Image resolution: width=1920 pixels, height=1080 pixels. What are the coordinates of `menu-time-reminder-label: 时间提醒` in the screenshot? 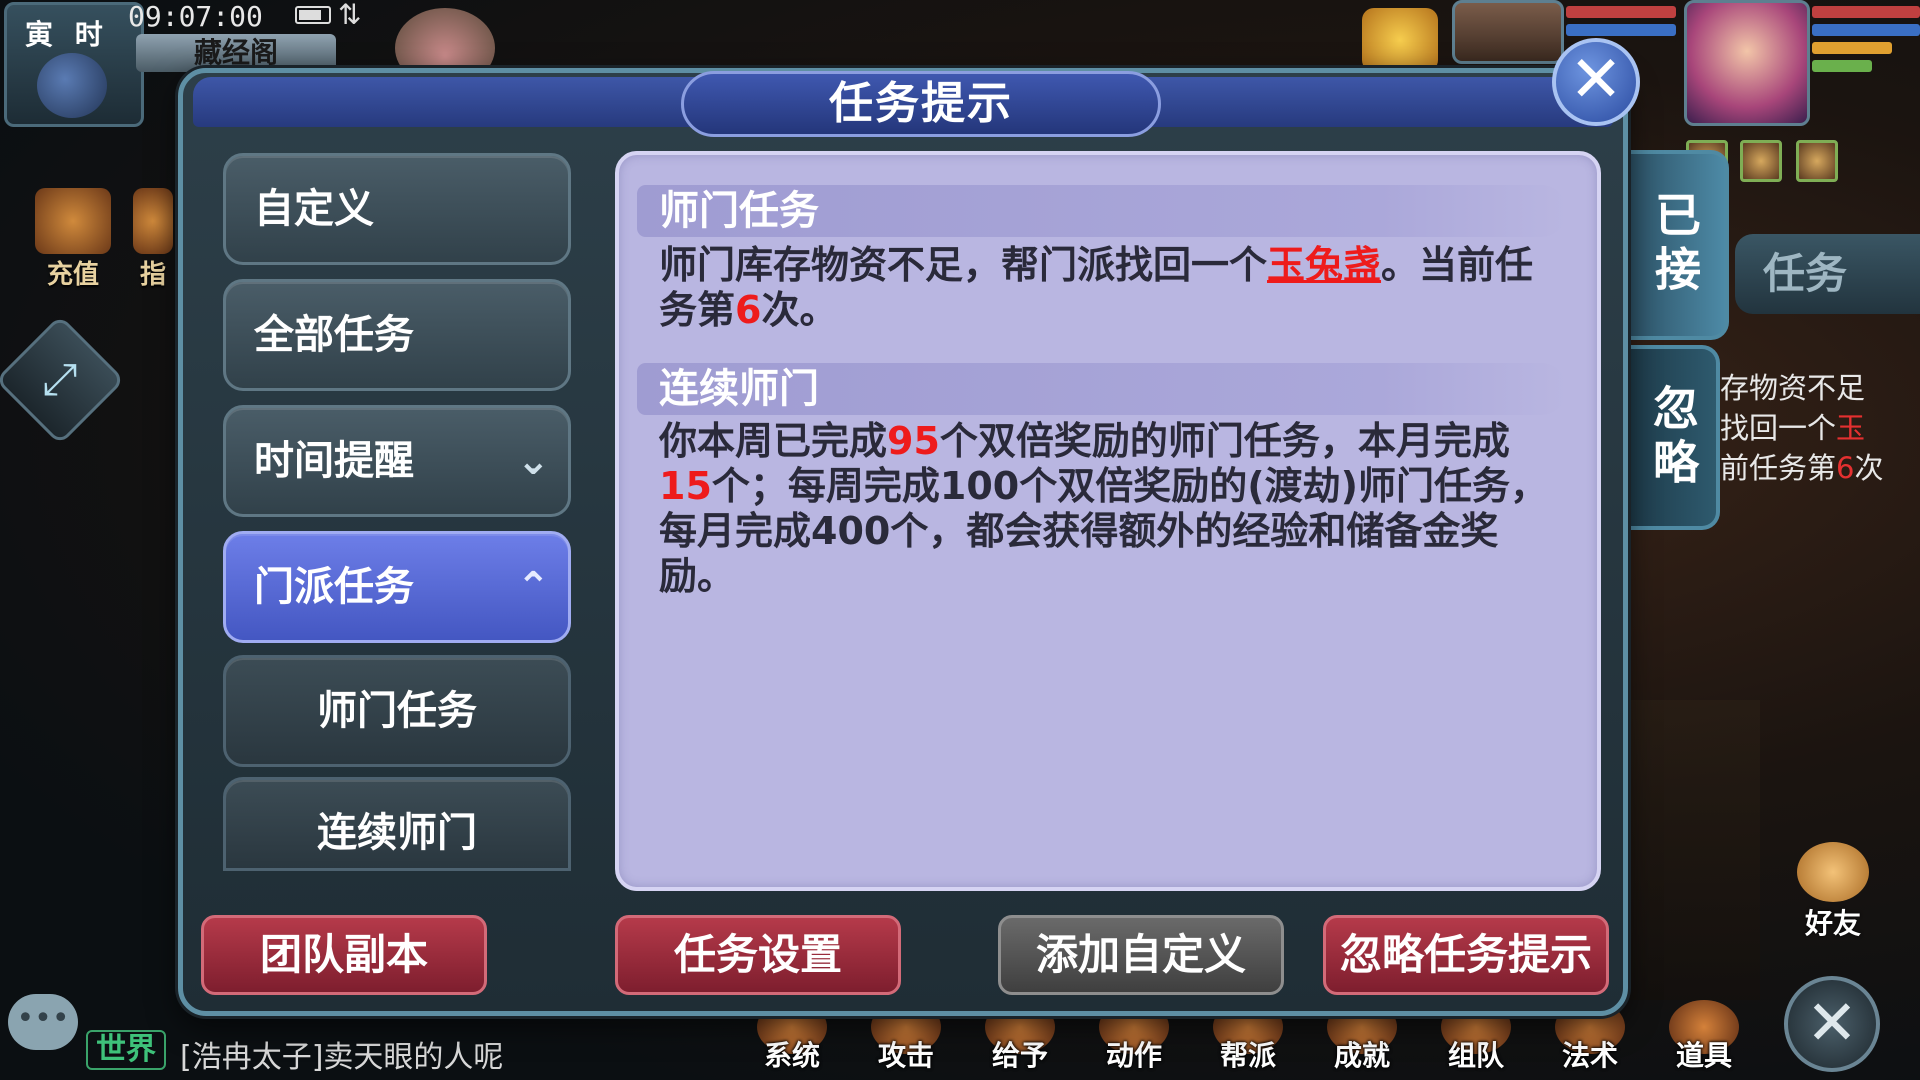 It's located at (334, 461).